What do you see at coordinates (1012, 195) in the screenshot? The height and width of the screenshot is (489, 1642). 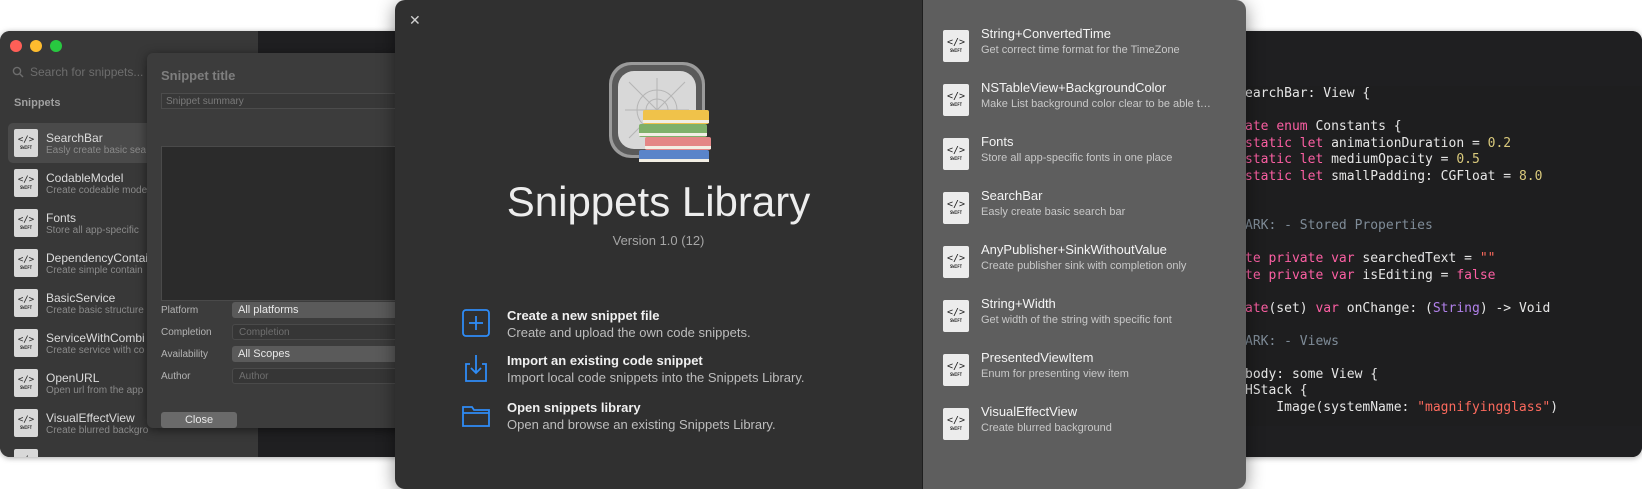 I see `recent-snippet-title: SearchBar` at bounding box center [1012, 195].